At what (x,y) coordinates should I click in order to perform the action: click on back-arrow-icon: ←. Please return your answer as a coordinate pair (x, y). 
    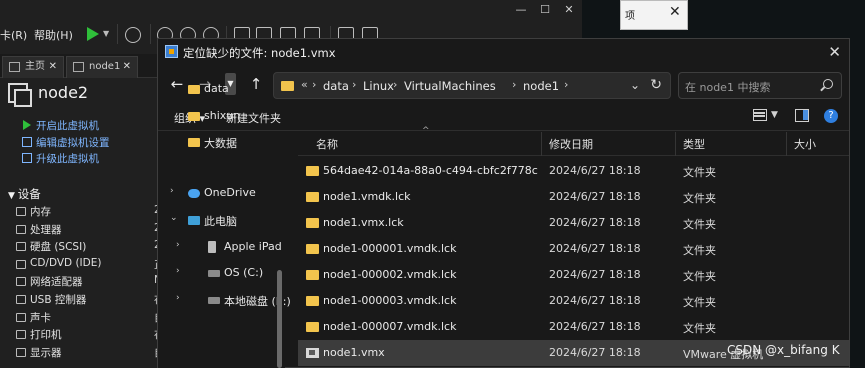
    Looking at the image, I should click on (177, 84).